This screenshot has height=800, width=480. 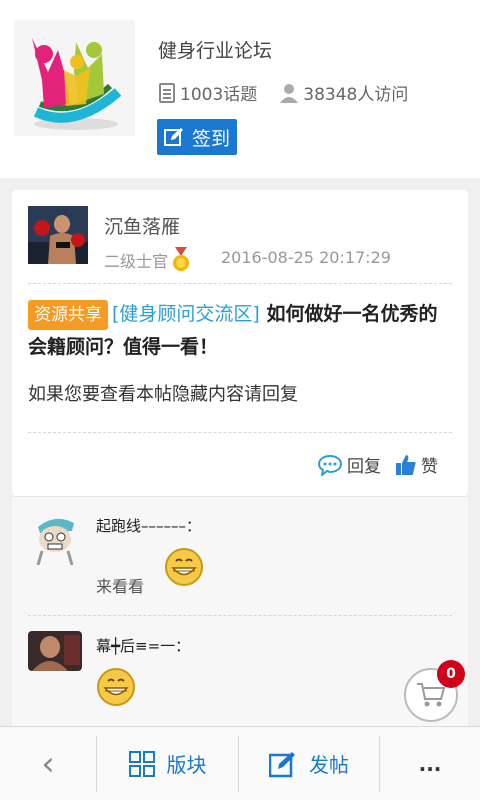 I want to click on back-button: ‹, so click(x=48, y=763).